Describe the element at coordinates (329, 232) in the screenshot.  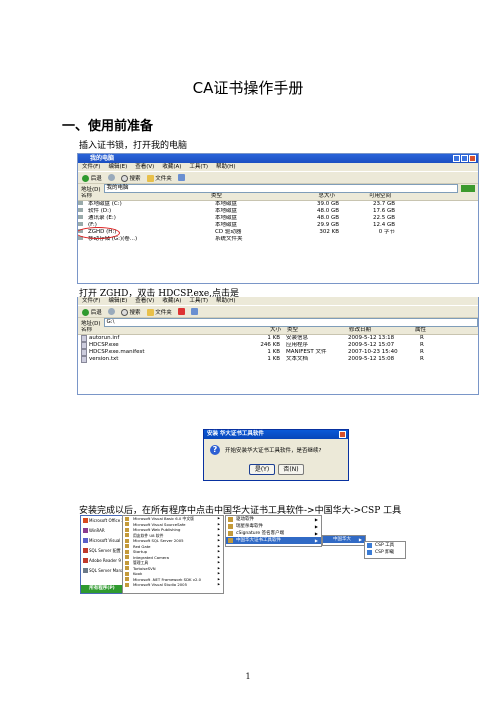
I see `drive-size: 302 KB` at that location.